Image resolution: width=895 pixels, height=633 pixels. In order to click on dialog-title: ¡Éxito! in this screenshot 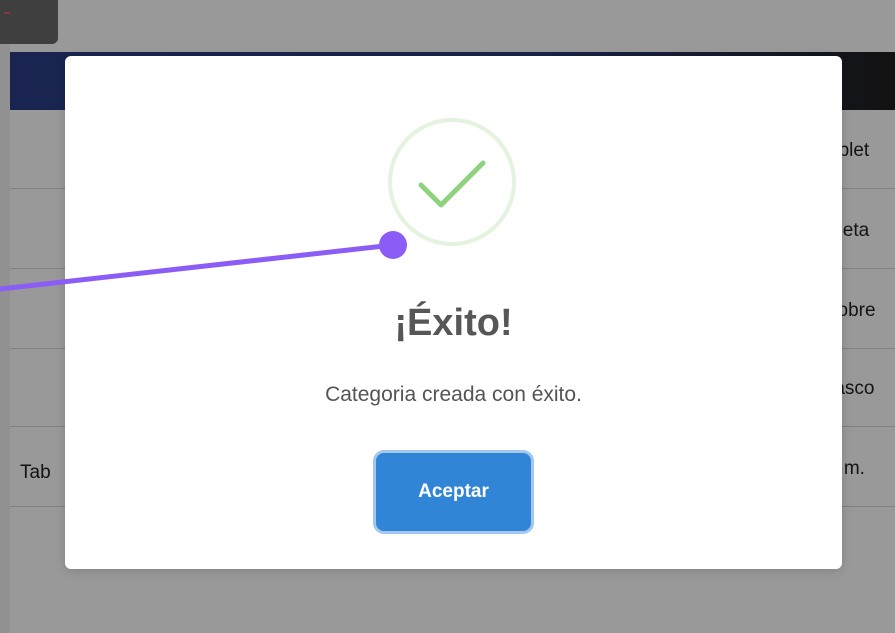, I will do `click(453, 323)`.